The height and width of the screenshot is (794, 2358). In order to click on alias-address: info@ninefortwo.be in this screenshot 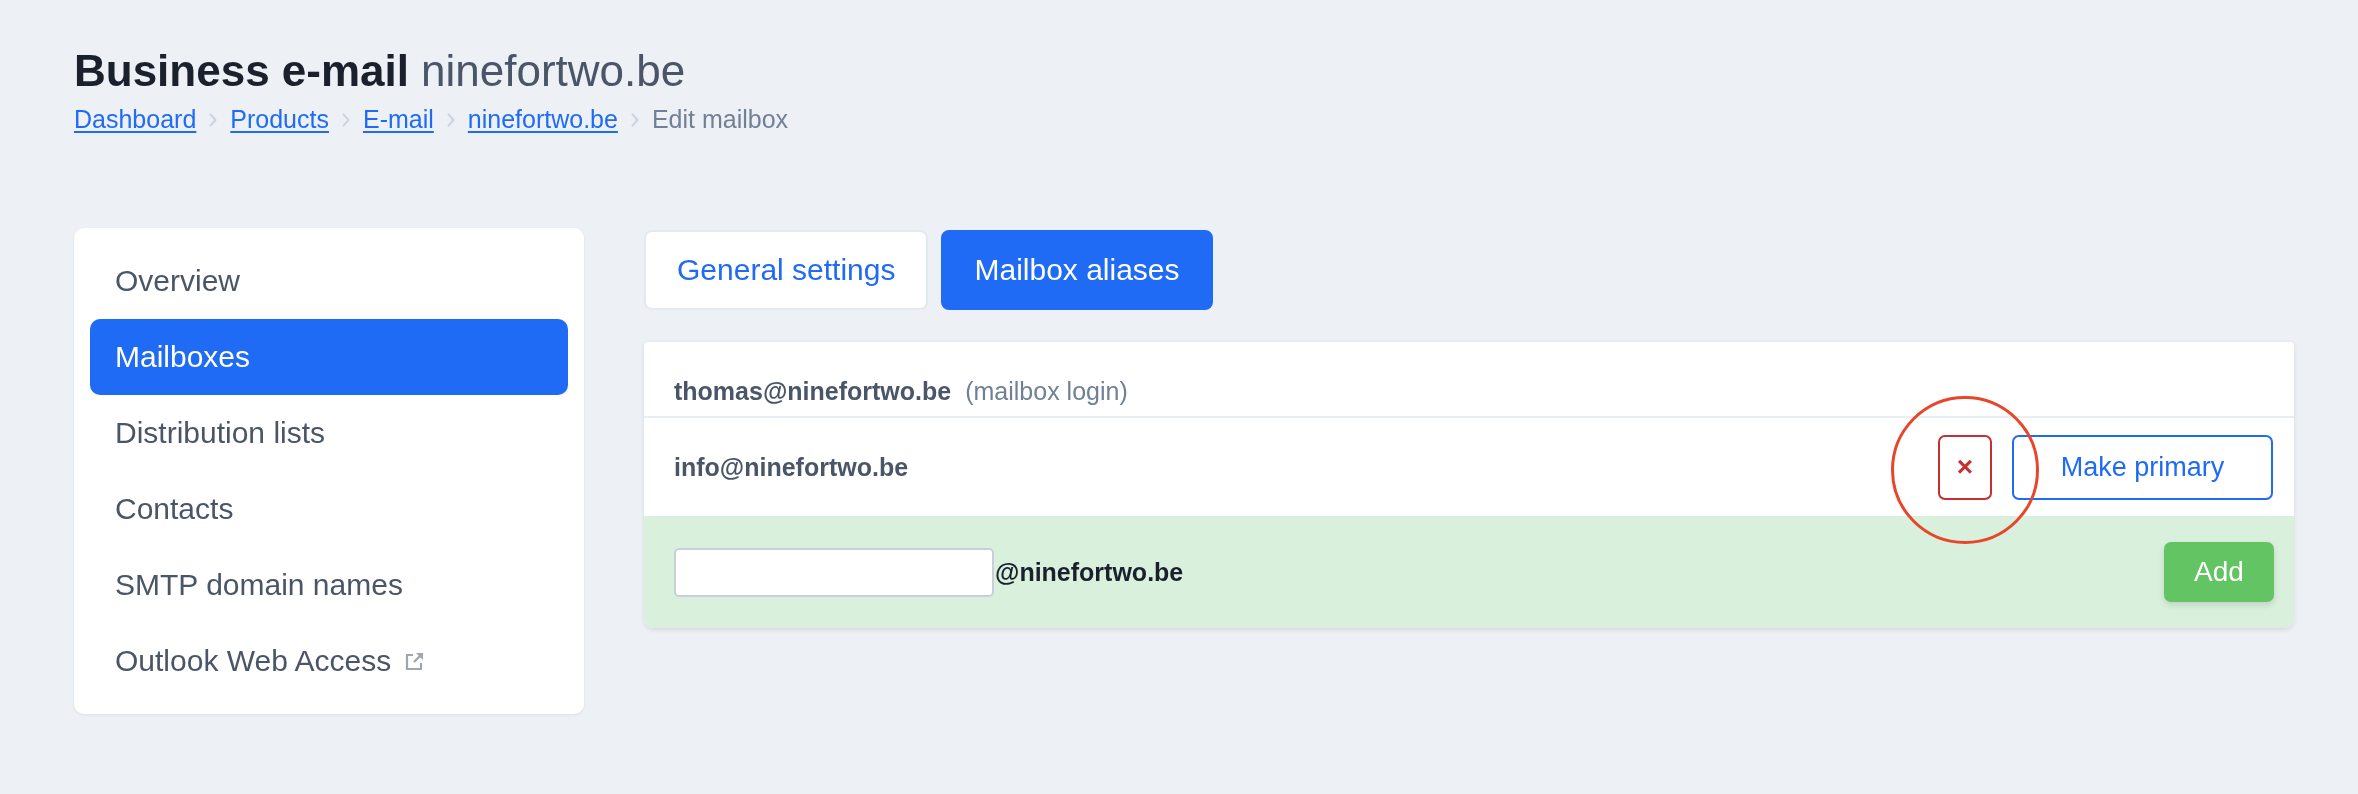, I will do `click(791, 467)`.